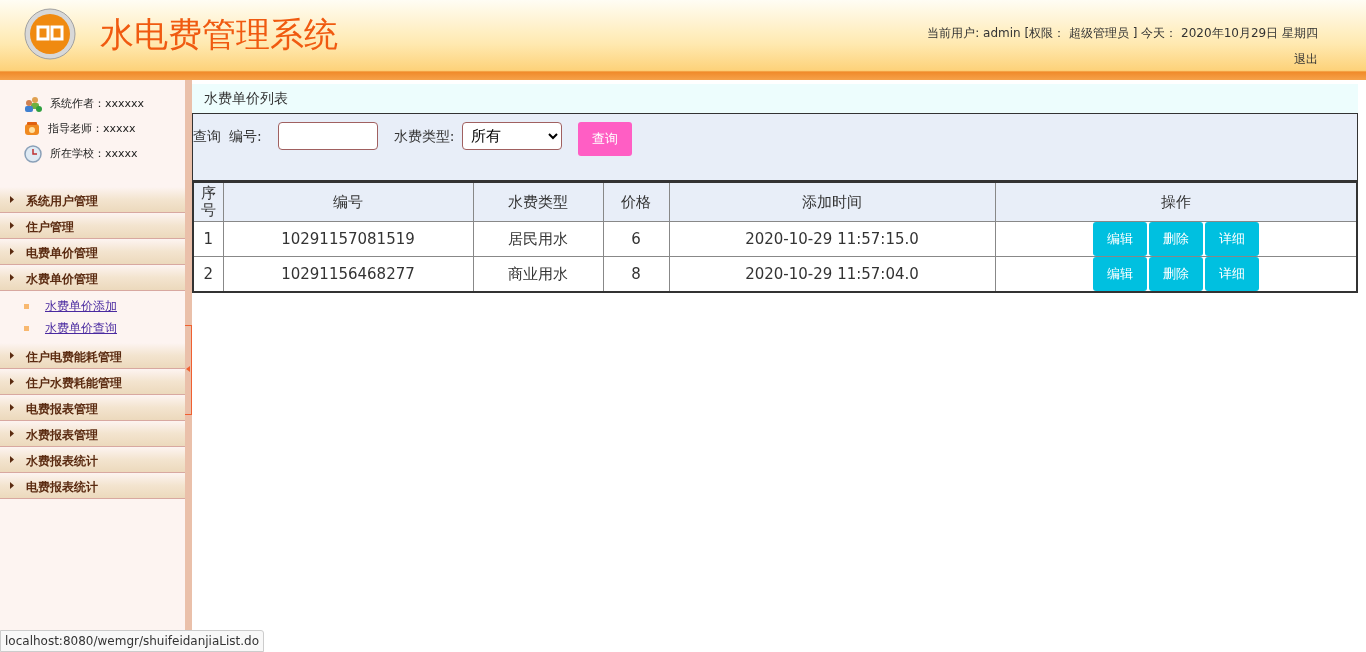 The width and height of the screenshot is (1366, 652). I want to click on type-label: 水费类型:, so click(424, 136).